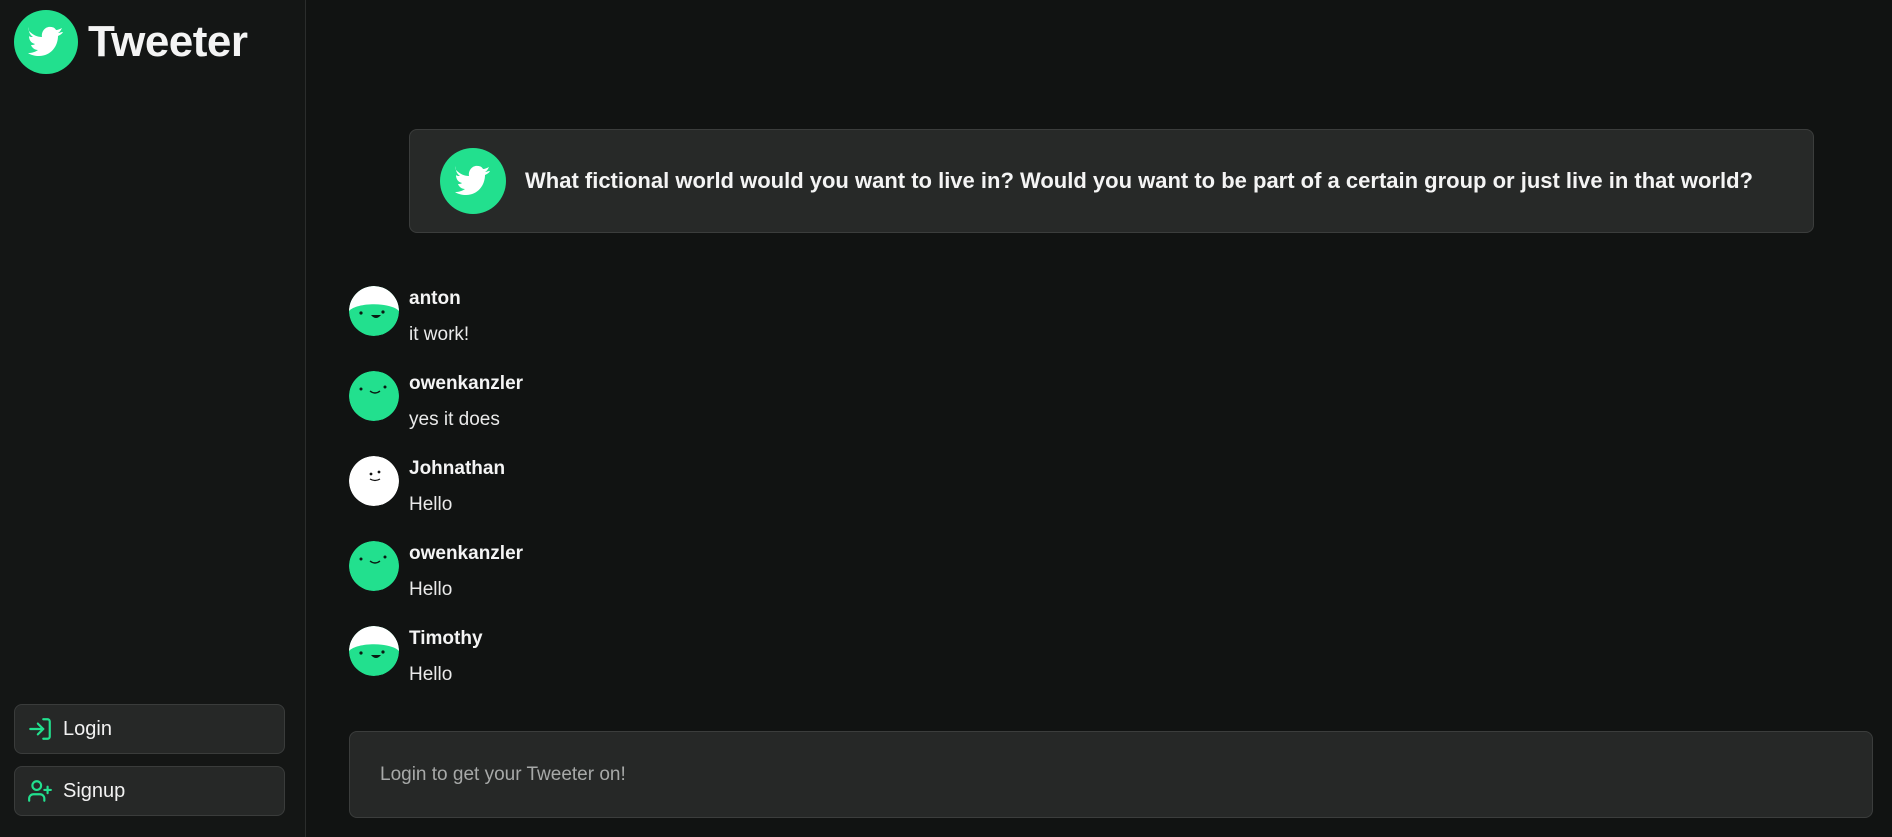  I want to click on composer-placeholder: Login to get your Tweeter on!, so click(503, 774).